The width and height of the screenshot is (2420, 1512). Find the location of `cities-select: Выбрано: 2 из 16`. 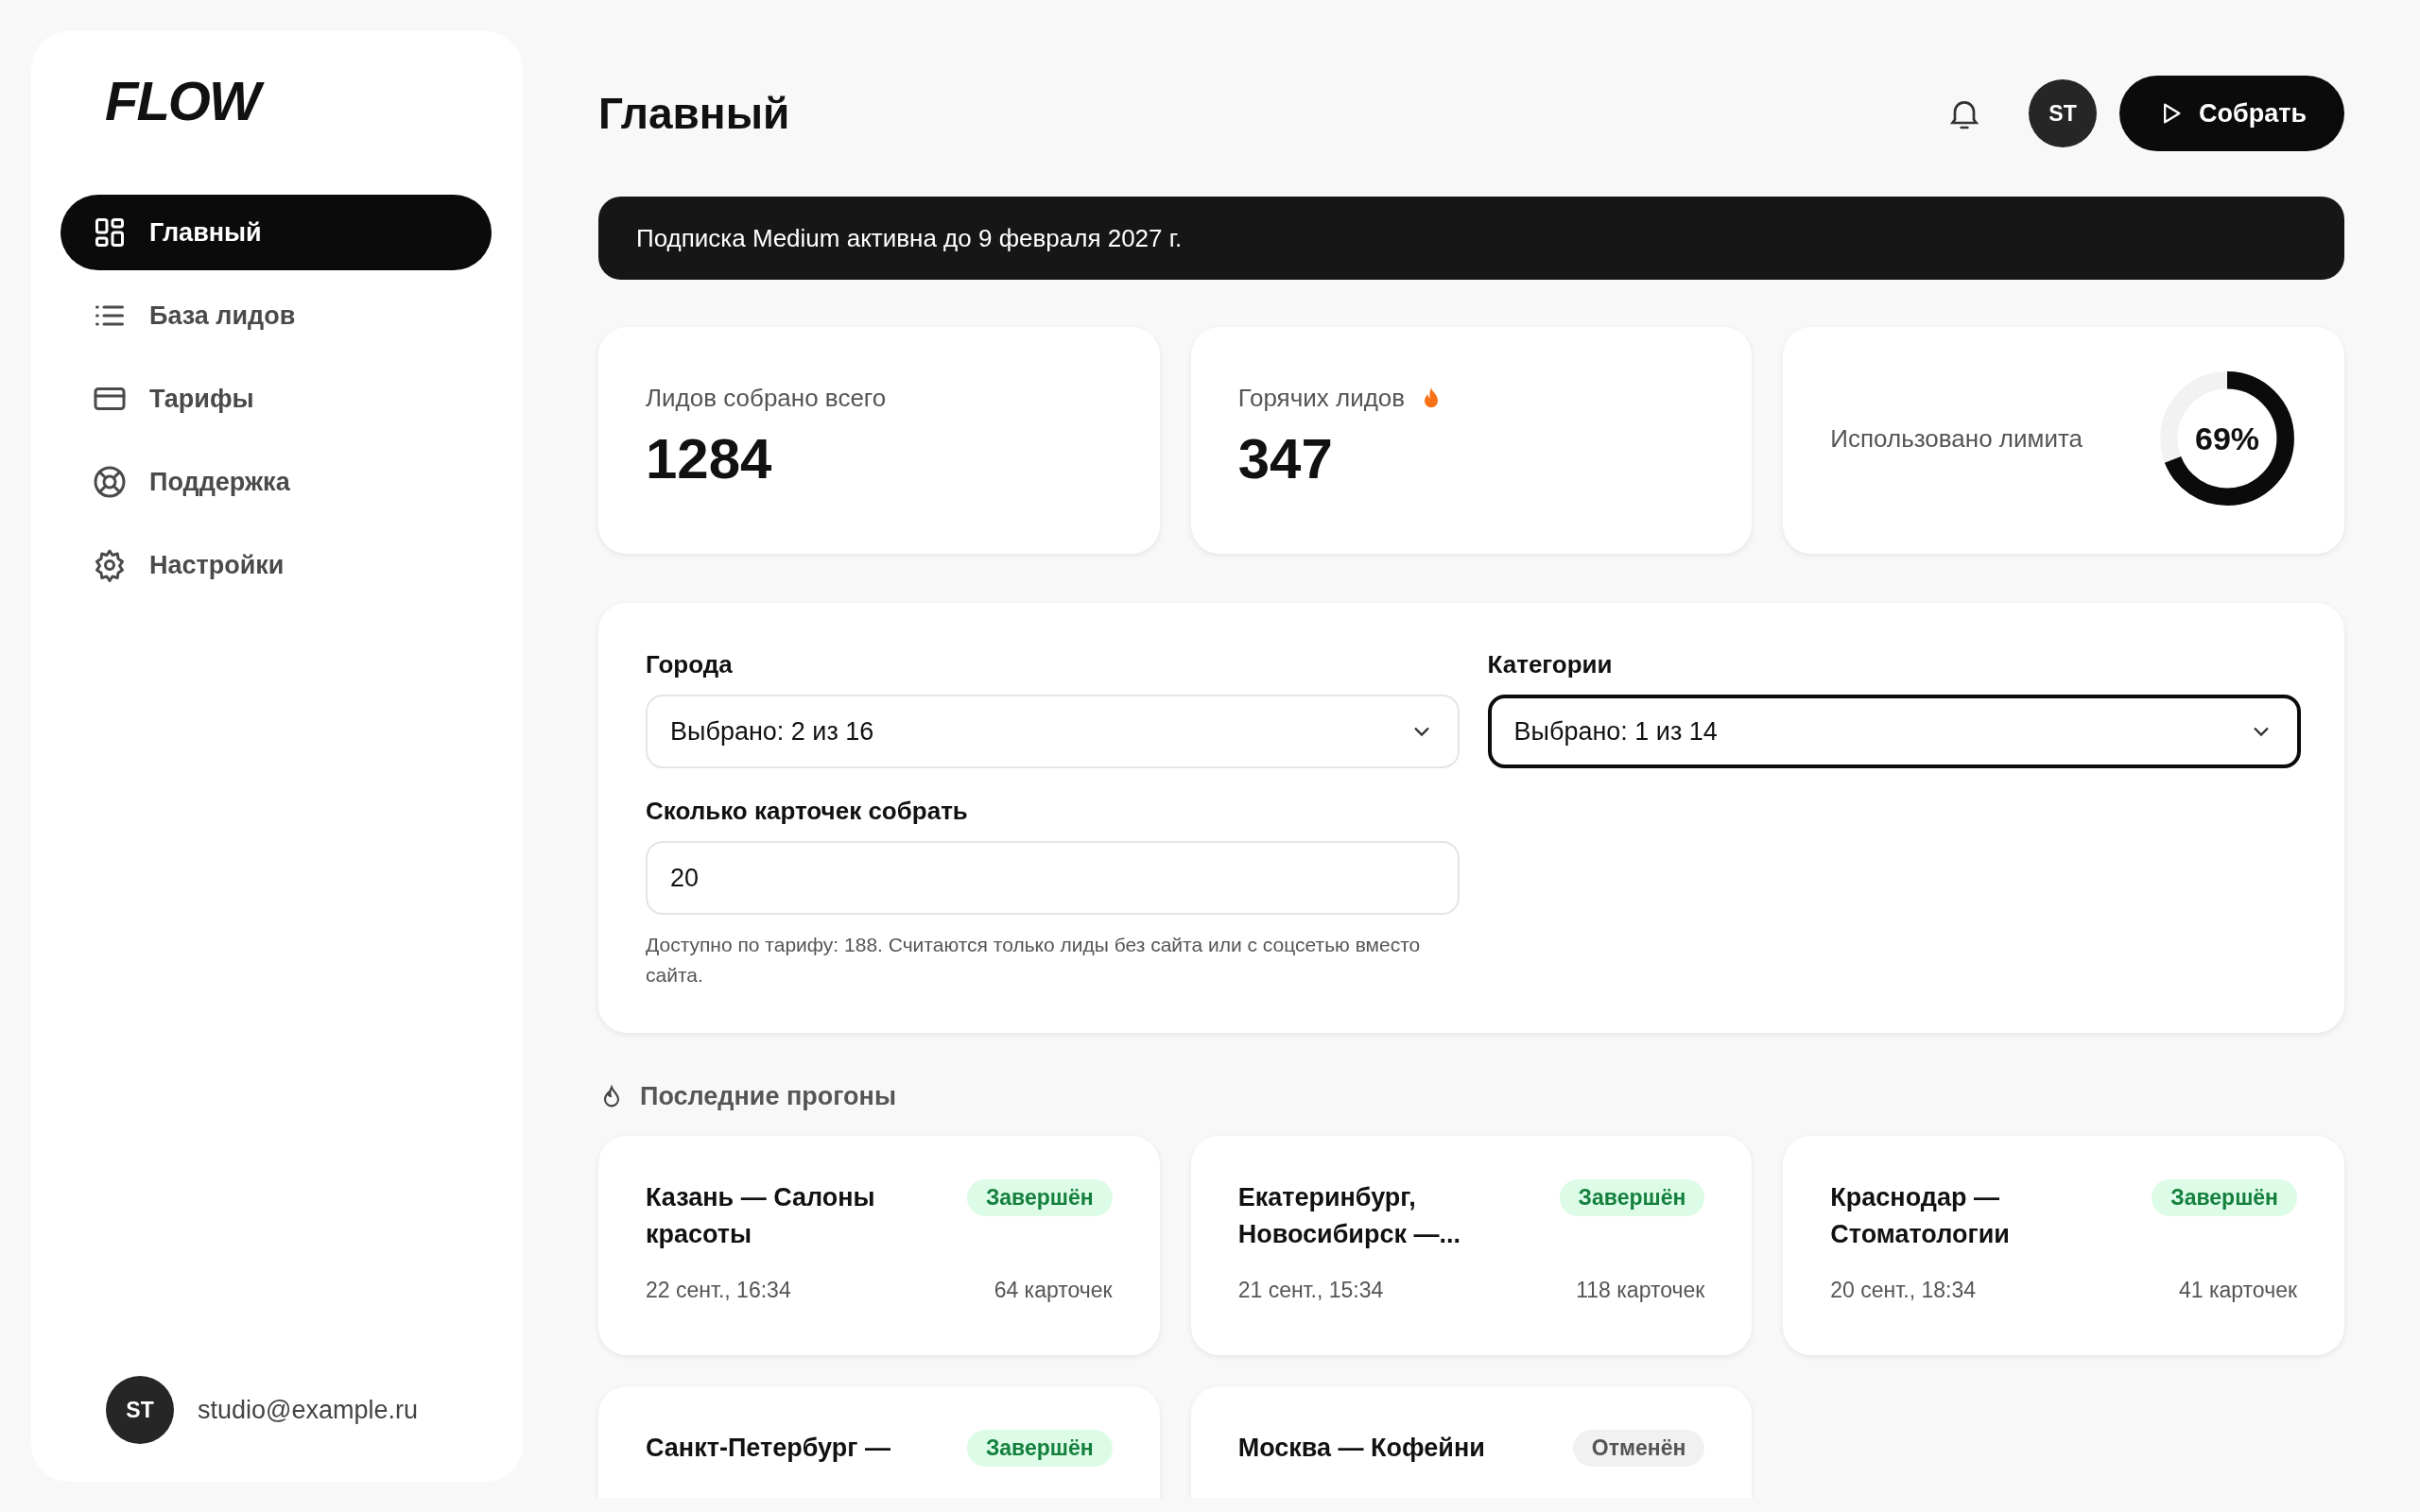

cities-select: Выбрано: 2 из 16 is located at coordinates (1053, 731).